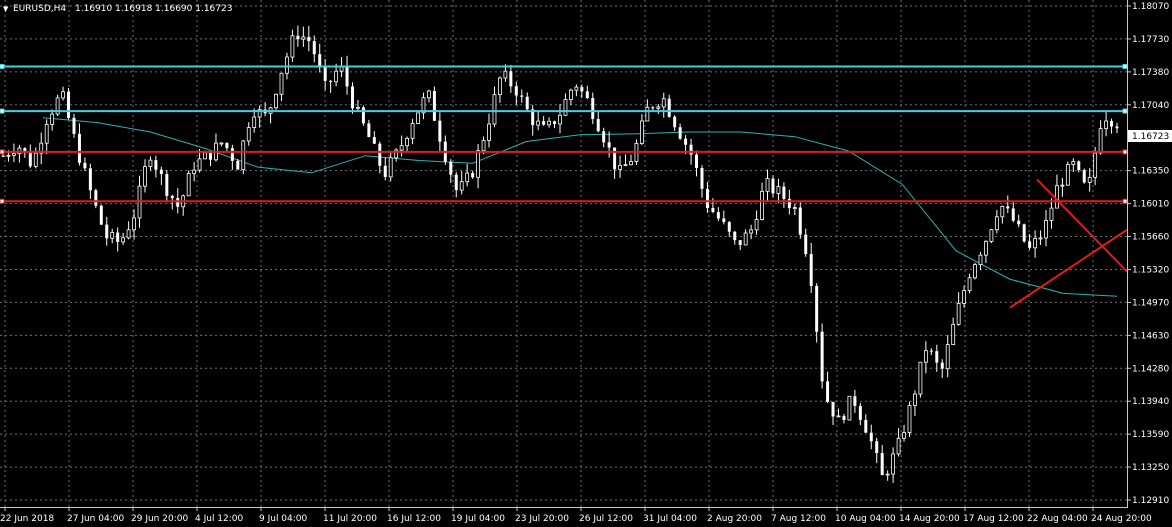 This screenshot has width=1172, height=527. Describe the element at coordinates (1082, 225) in the screenshot. I see `trendline` at that location.